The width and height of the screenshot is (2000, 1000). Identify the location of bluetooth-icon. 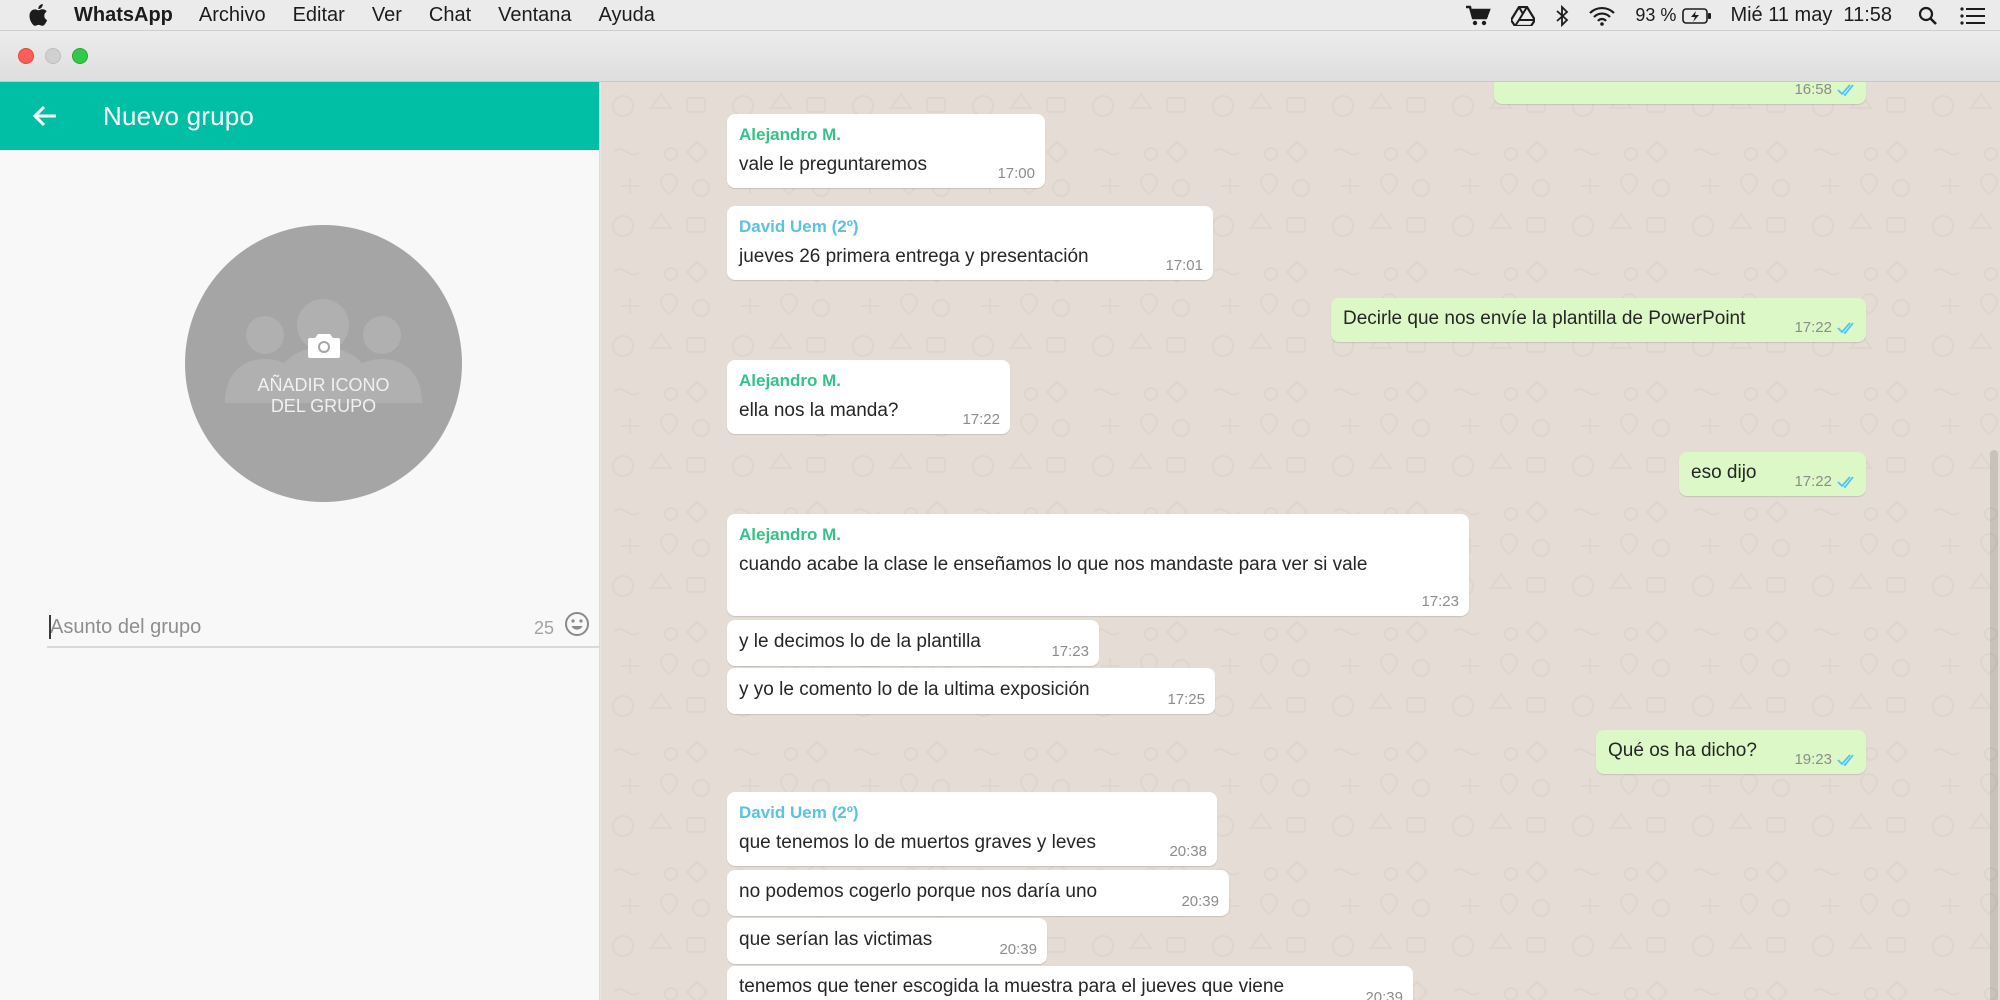
(1562, 15).